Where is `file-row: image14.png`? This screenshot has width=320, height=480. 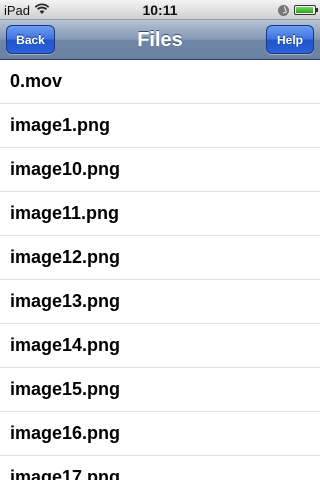
file-row: image14.png is located at coordinates (160, 346).